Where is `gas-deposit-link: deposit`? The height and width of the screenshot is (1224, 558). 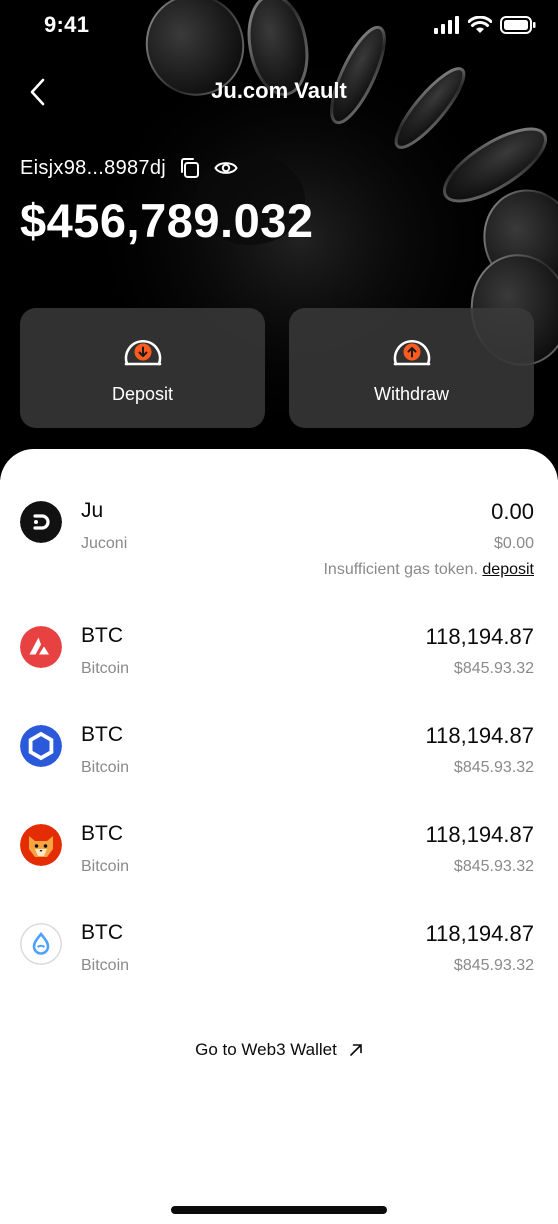 gas-deposit-link: deposit is located at coordinates (508, 569).